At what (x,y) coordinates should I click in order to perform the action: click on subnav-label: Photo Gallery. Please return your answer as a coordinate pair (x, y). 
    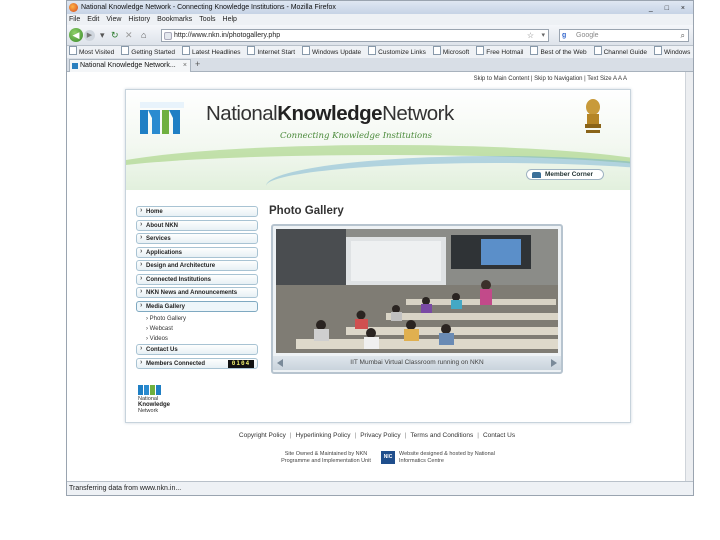
    Looking at the image, I should click on (168, 319).